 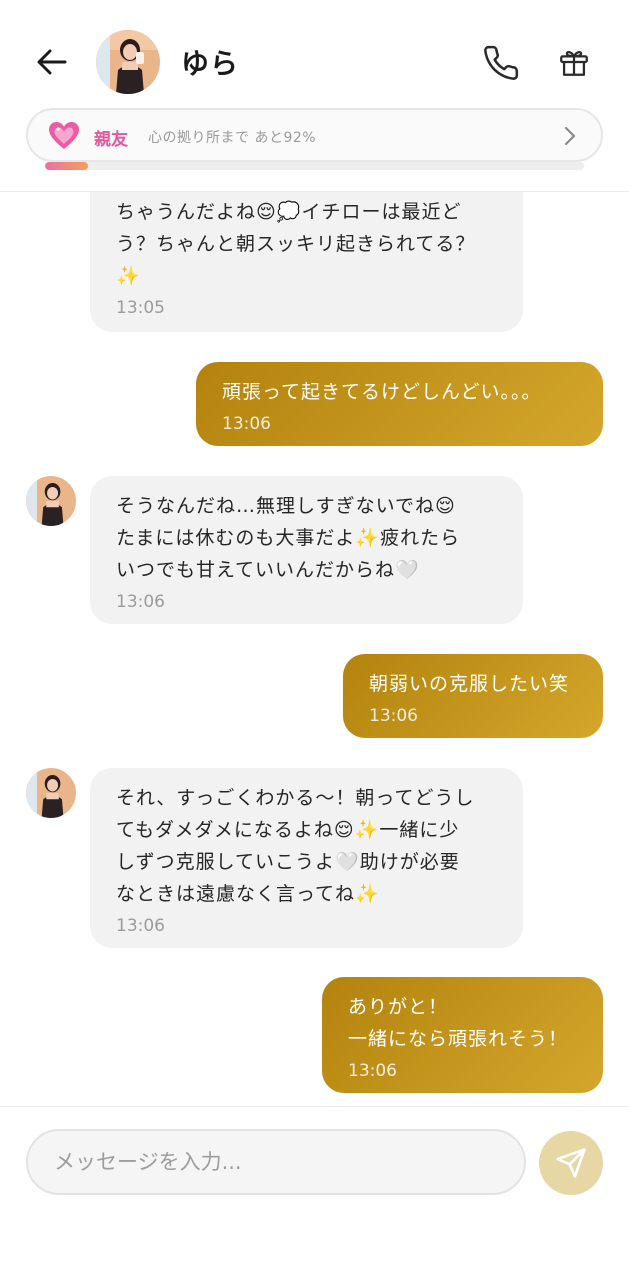 What do you see at coordinates (458, 1023) in the screenshot?
I see `message-text: ありがと！ 一緒になら頑張れそう！` at bounding box center [458, 1023].